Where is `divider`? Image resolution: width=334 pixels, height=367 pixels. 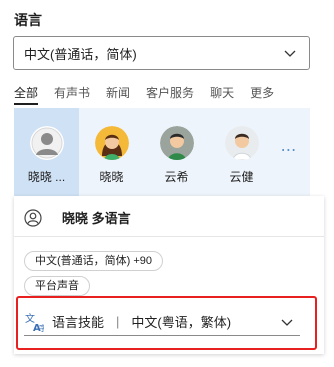
divider is located at coordinates (169, 236).